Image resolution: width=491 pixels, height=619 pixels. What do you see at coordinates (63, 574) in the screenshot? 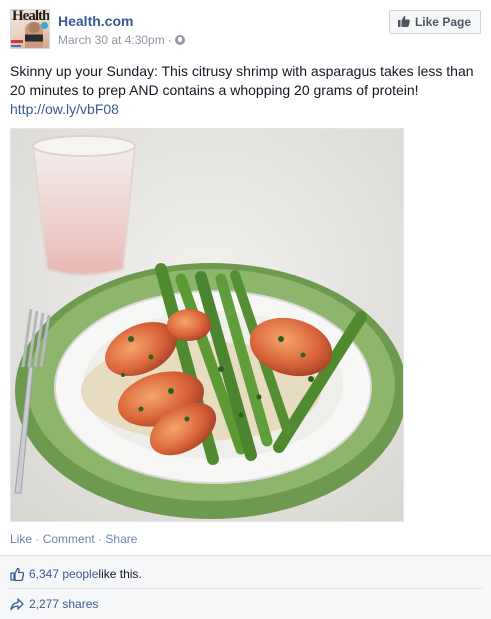
I see `likes-count-link: 6,347 people` at bounding box center [63, 574].